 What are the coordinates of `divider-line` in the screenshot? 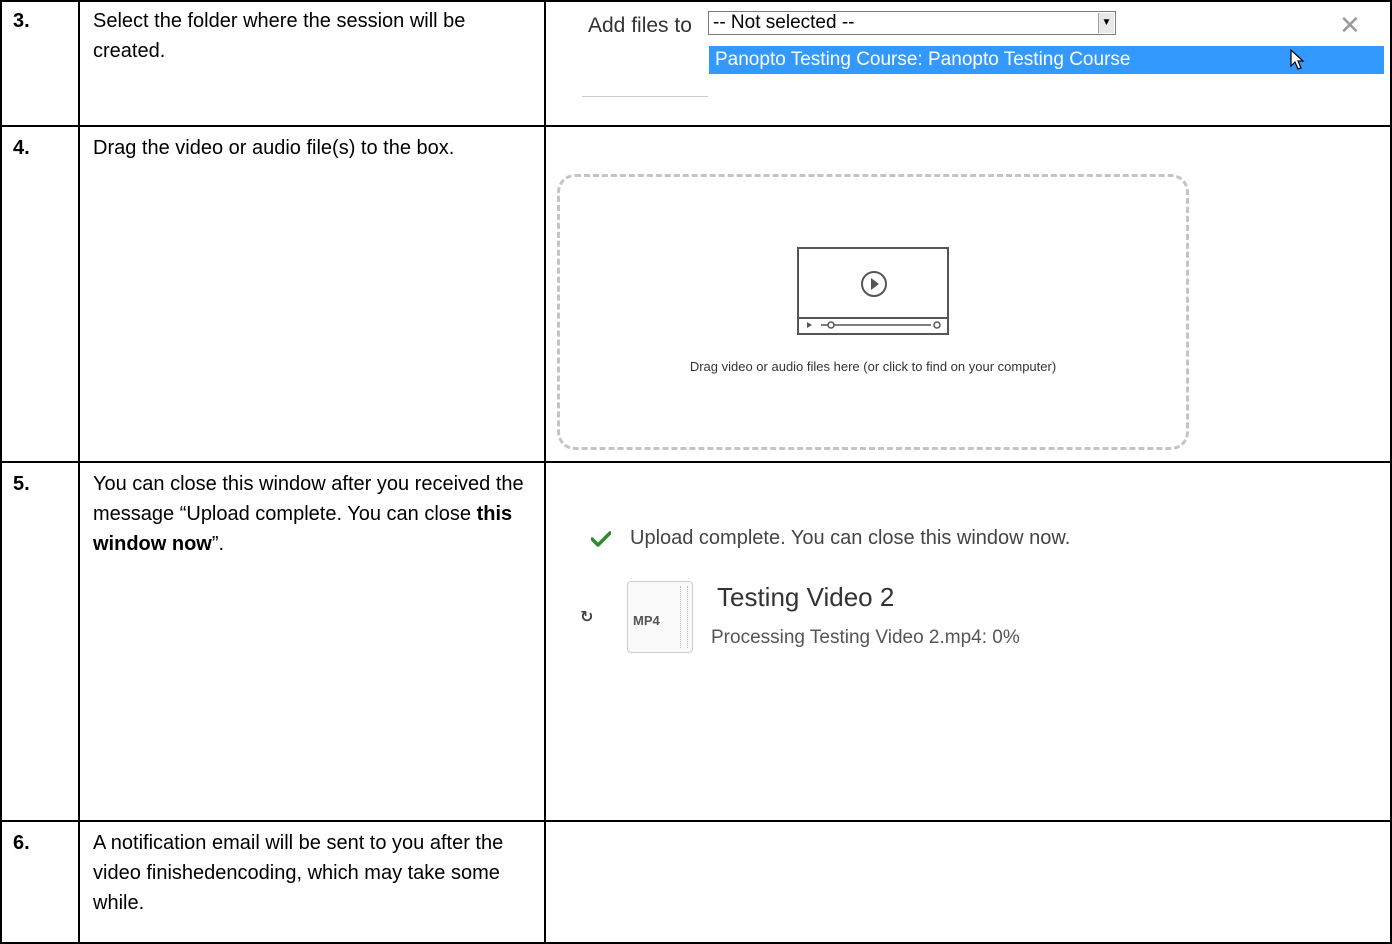 It's located at (645, 96).